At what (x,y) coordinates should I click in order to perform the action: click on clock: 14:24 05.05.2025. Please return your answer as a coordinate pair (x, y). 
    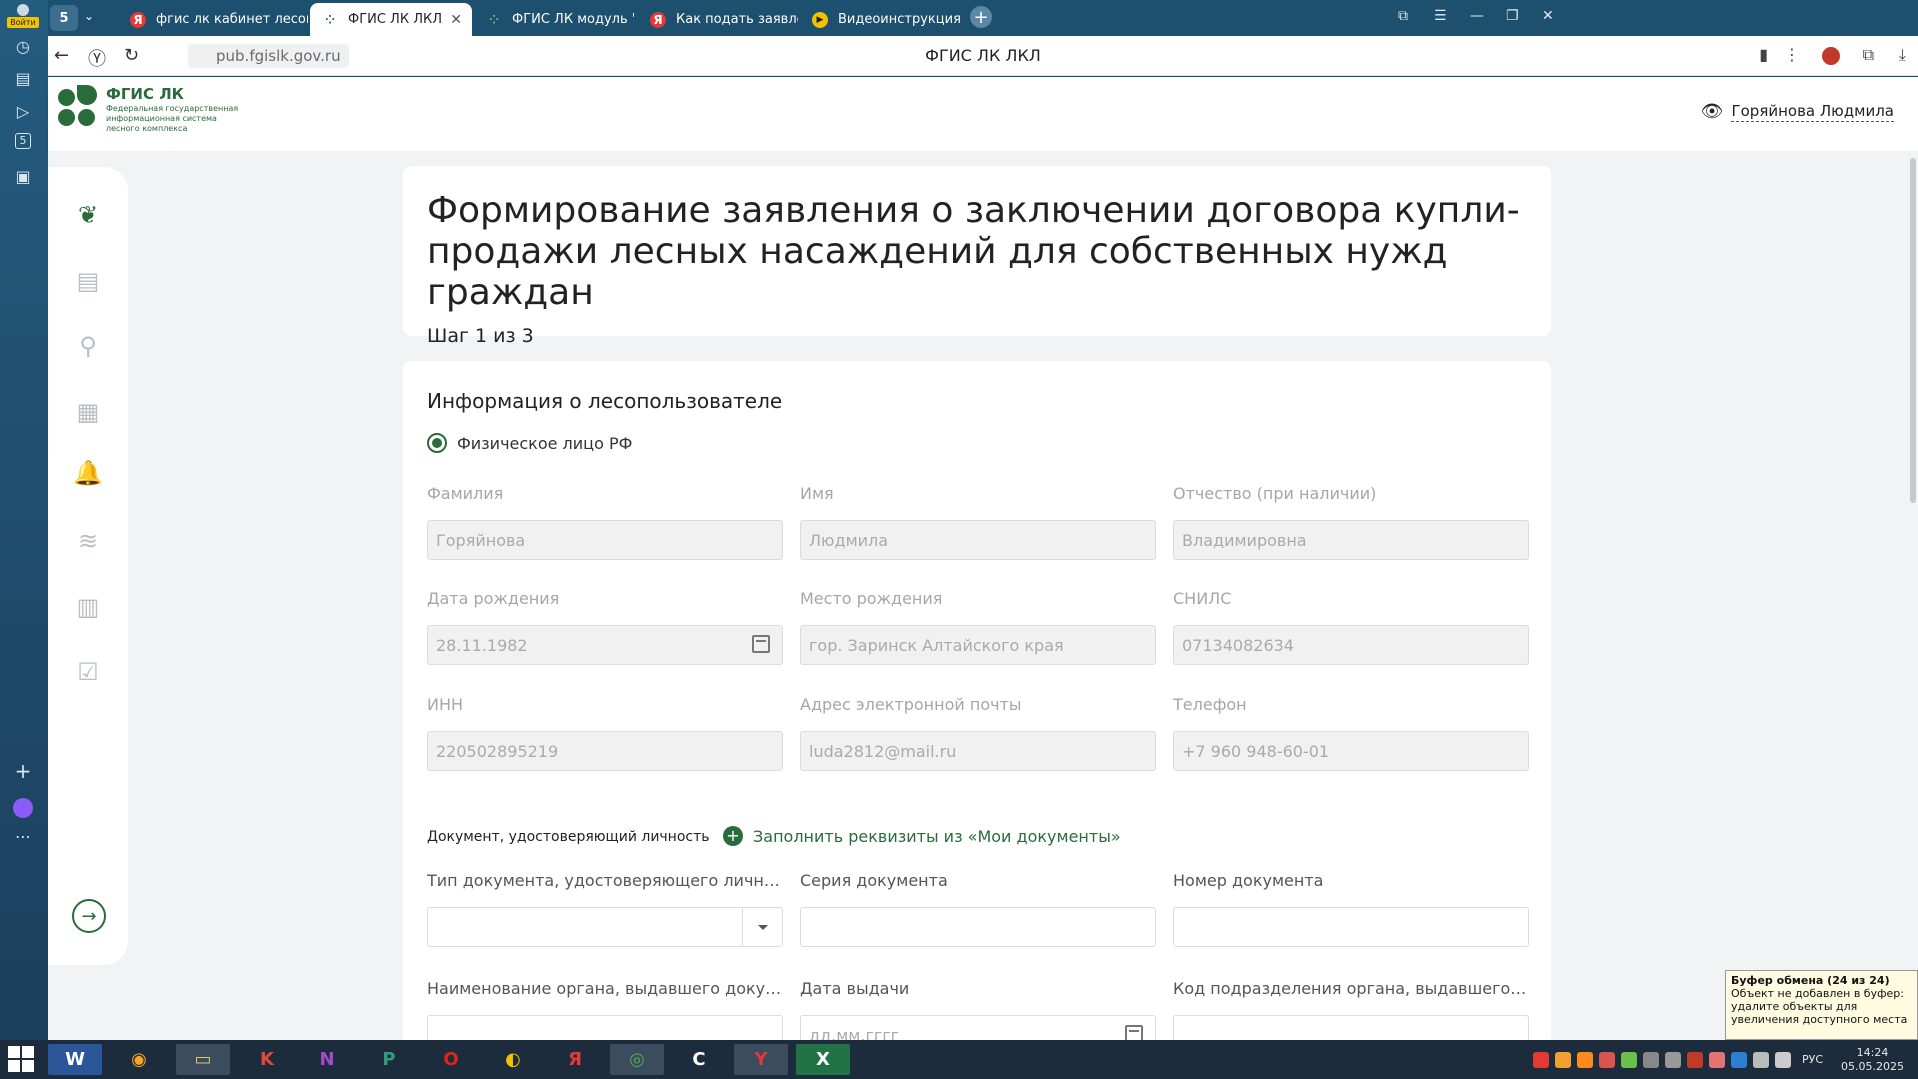
    Looking at the image, I should click on (1872, 1060).